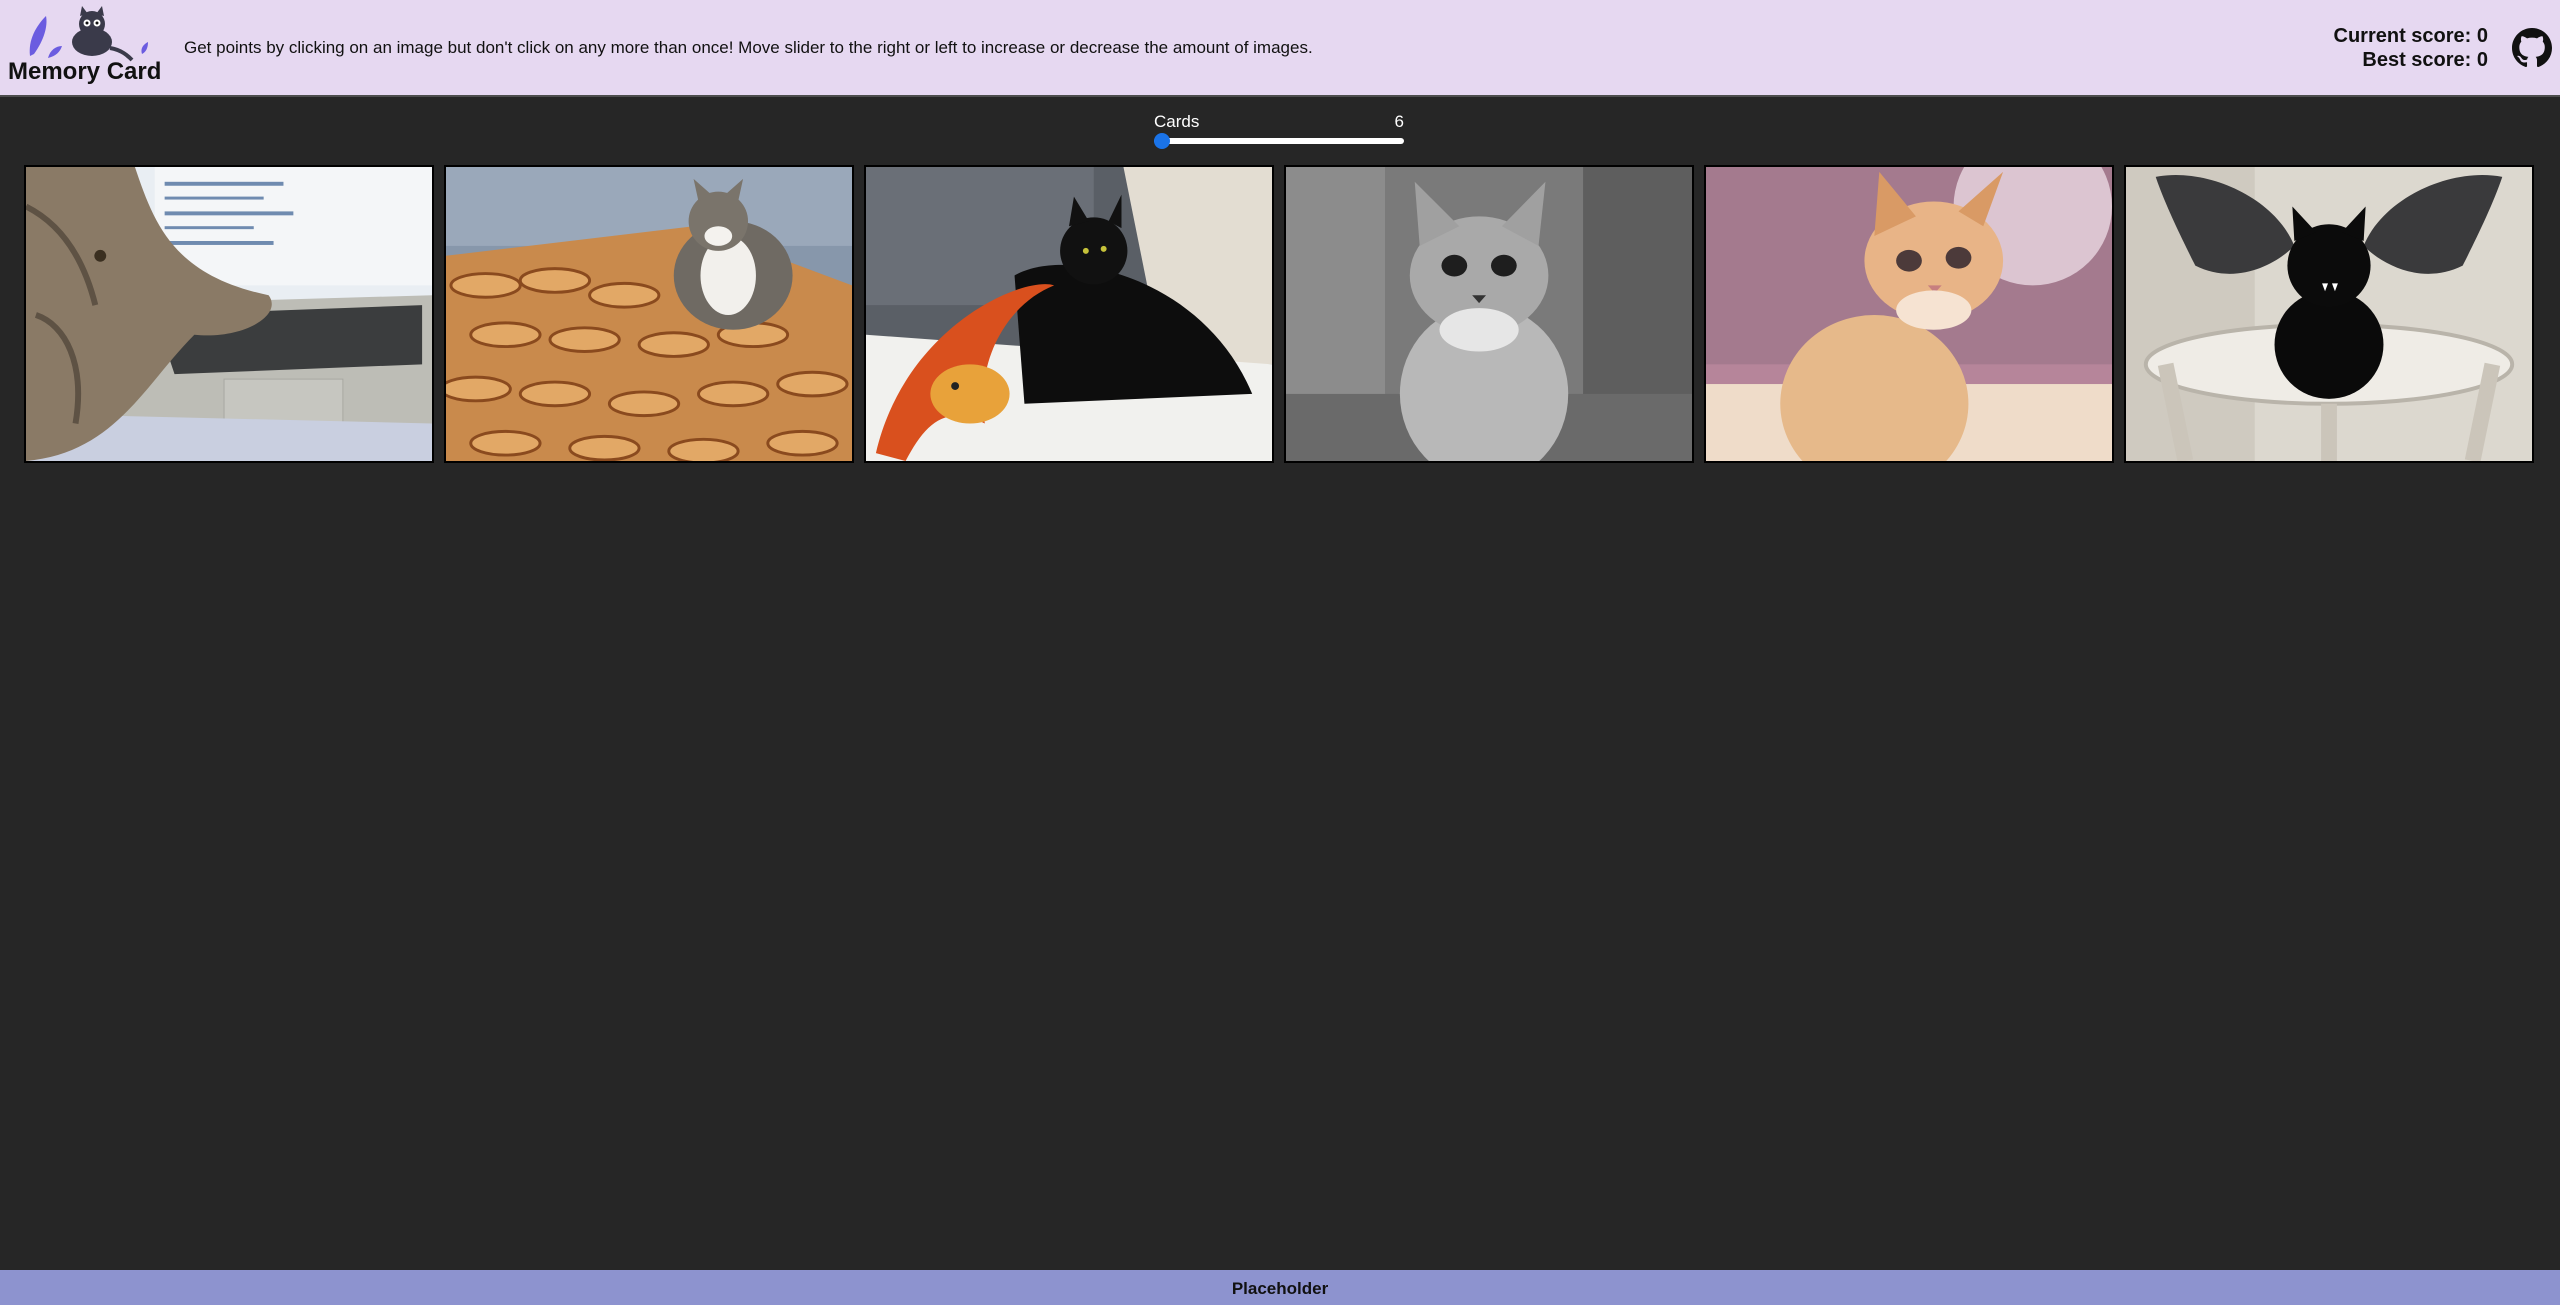 The width and height of the screenshot is (2560, 1305). Describe the element at coordinates (1279, 130) in the screenshot. I see `cards-slider-group: Cards 6` at that location.